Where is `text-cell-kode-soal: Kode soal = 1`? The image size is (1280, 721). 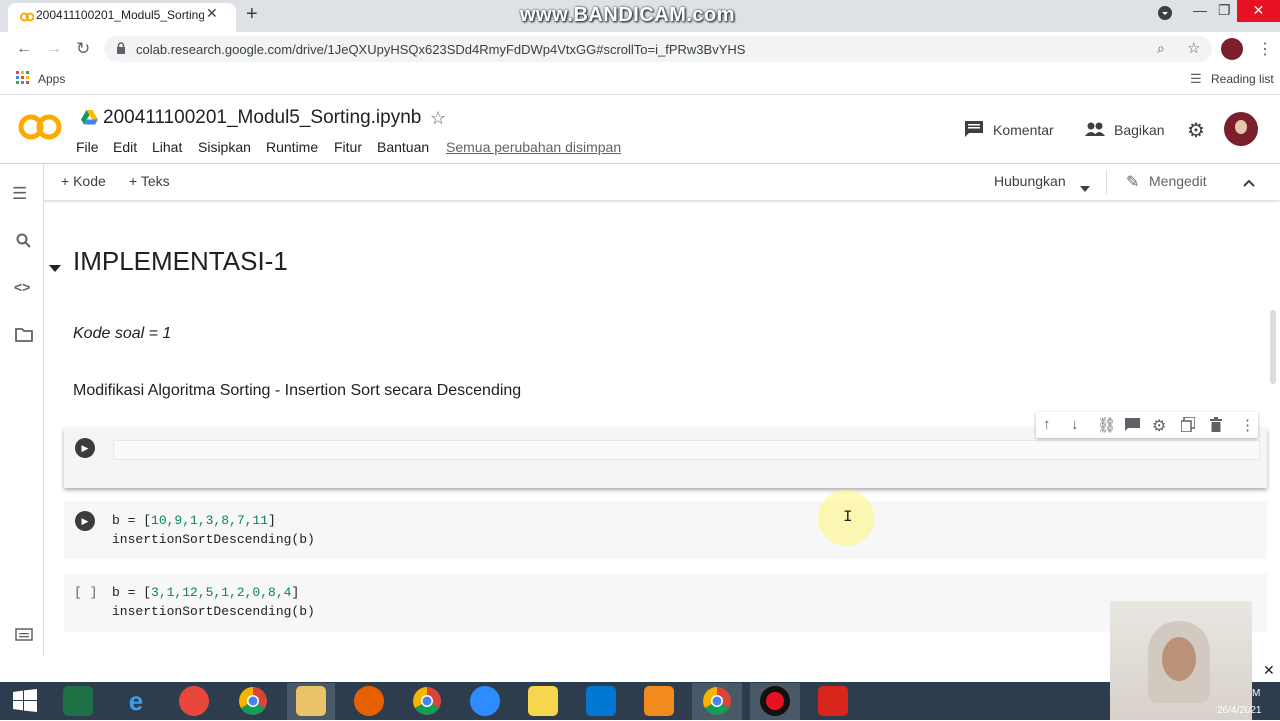 text-cell-kode-soal: Kode soal = 1 is located at coordinates (122, 333).